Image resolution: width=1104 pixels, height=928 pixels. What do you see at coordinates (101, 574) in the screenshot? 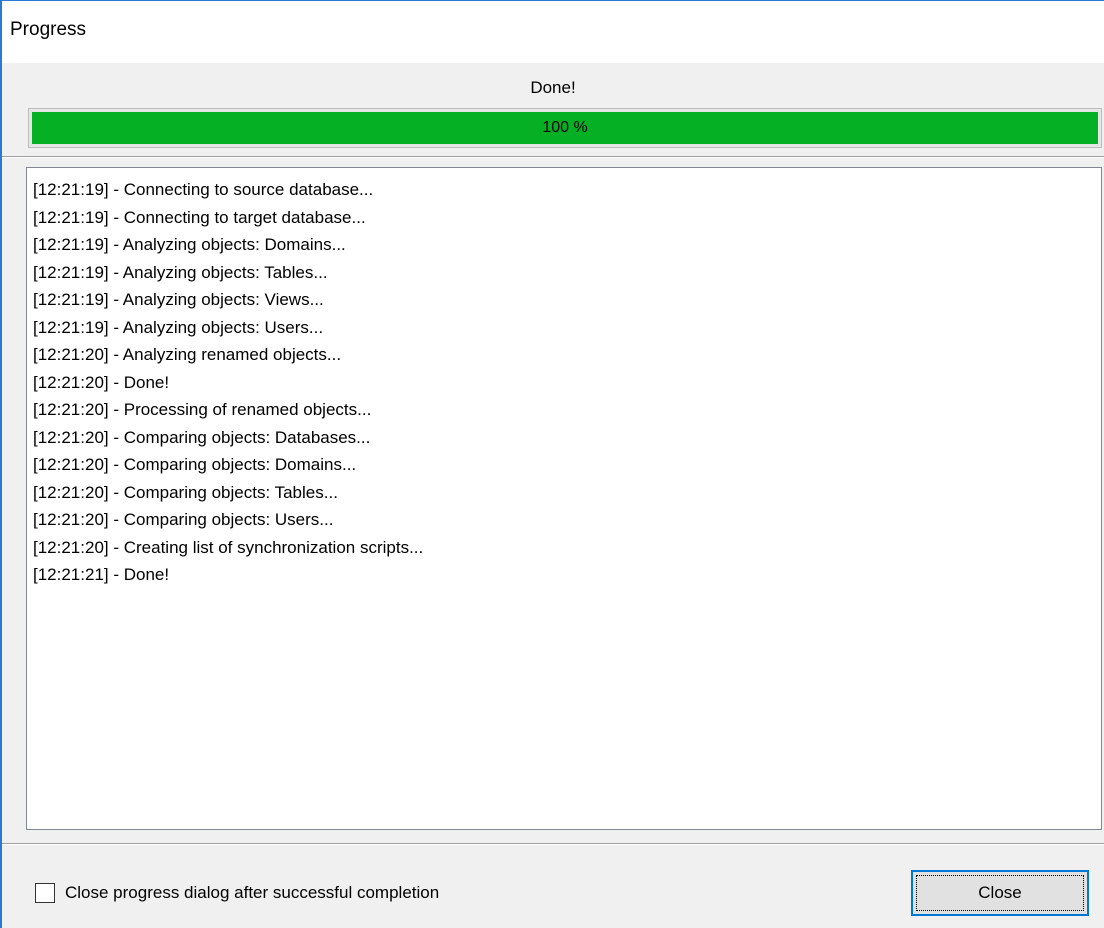
I see `log-line: [12:21:21] - Done!` at bounding box center [101, 574].